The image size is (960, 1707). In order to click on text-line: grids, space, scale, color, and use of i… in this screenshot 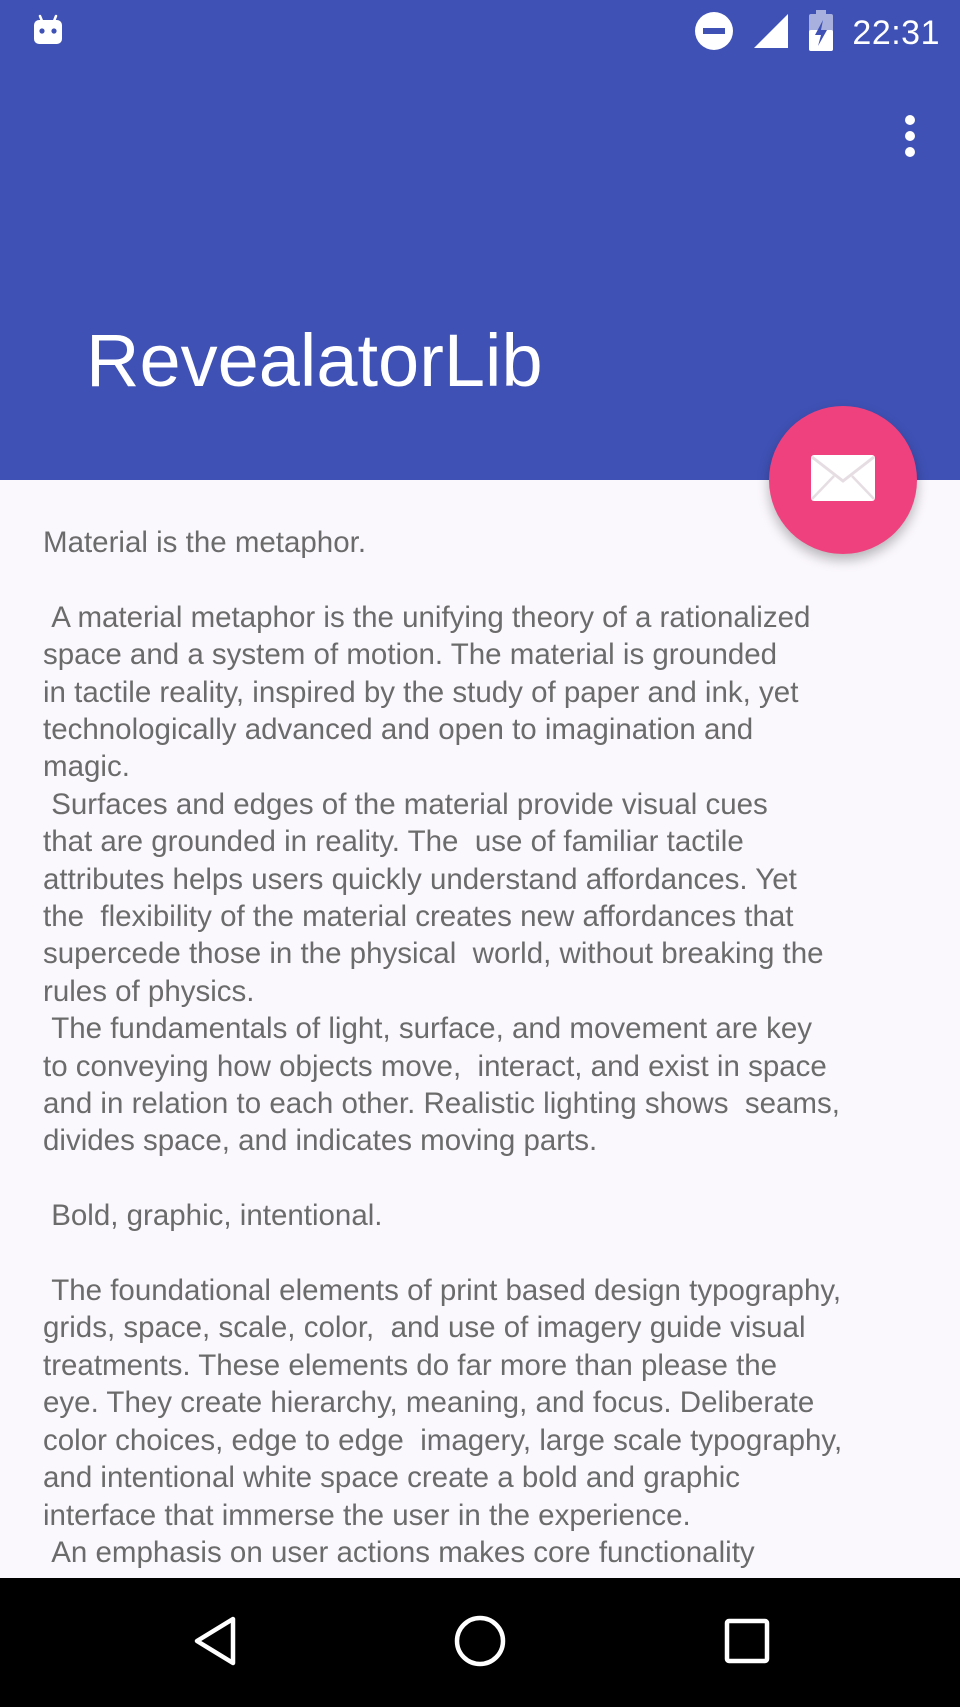, I will do `click(424, 1328)`.